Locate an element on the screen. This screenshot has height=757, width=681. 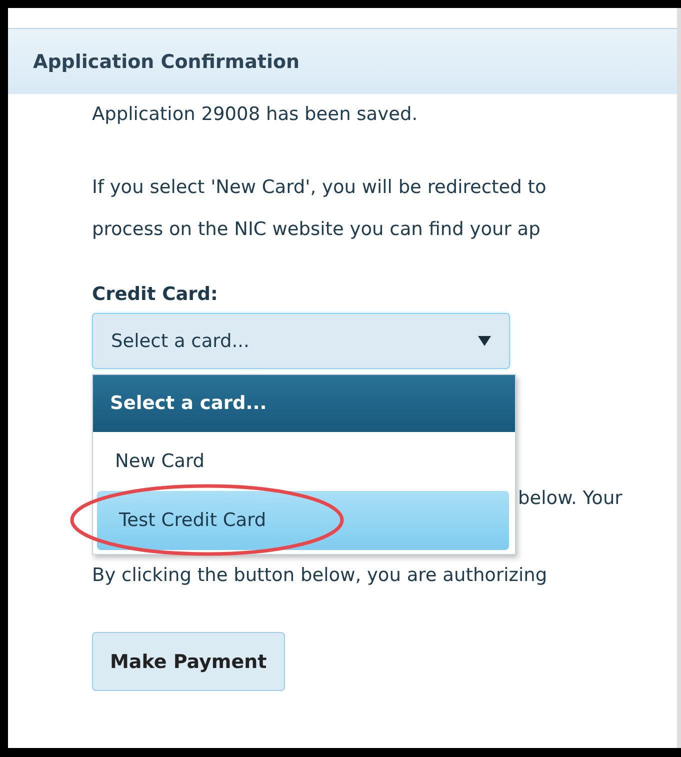
dropdown-option: Test Credit Card is located at coordinates (303, 520).